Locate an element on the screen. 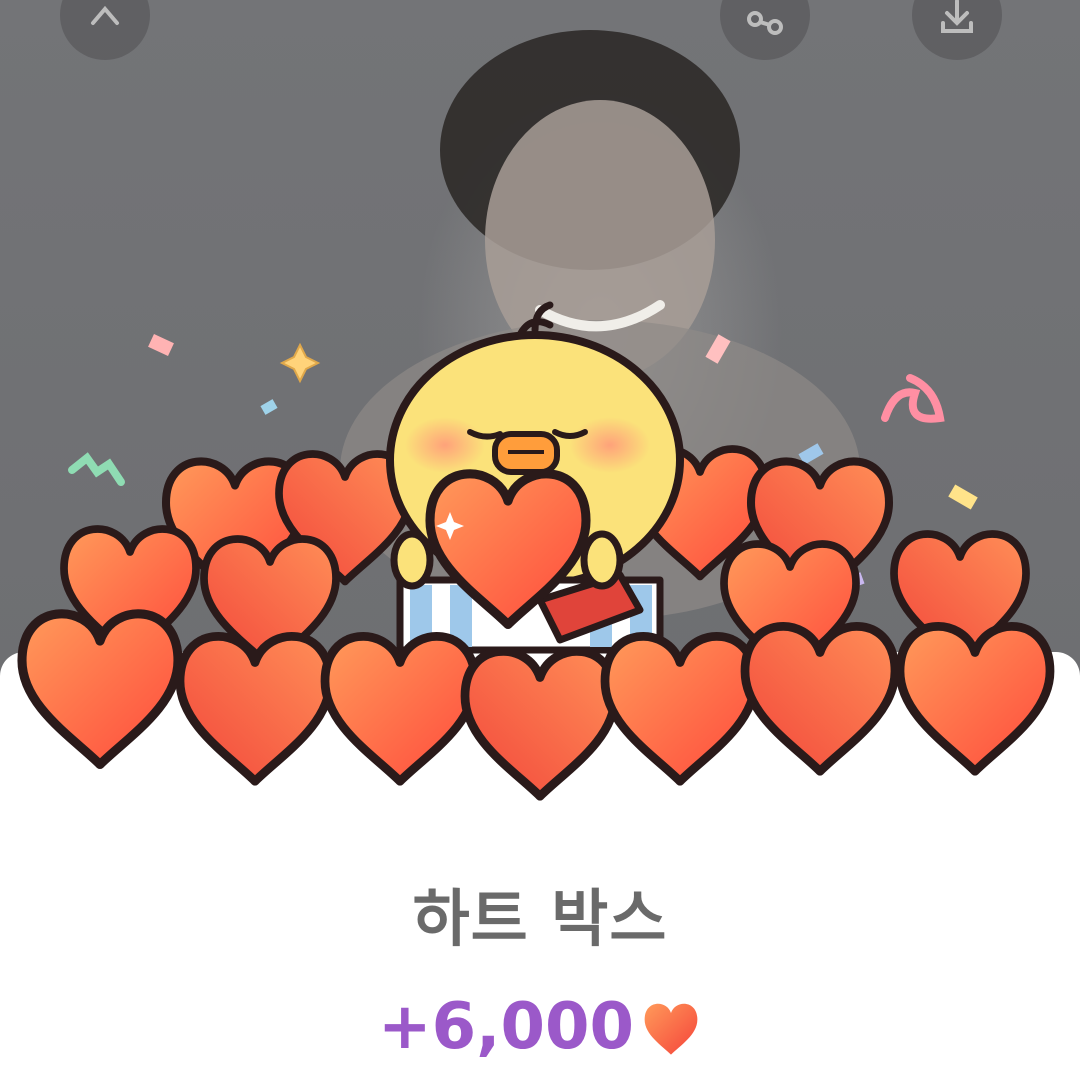 This screenshot has height=1080, width=1080. heart-icon is located at coordinates (671, 1029).